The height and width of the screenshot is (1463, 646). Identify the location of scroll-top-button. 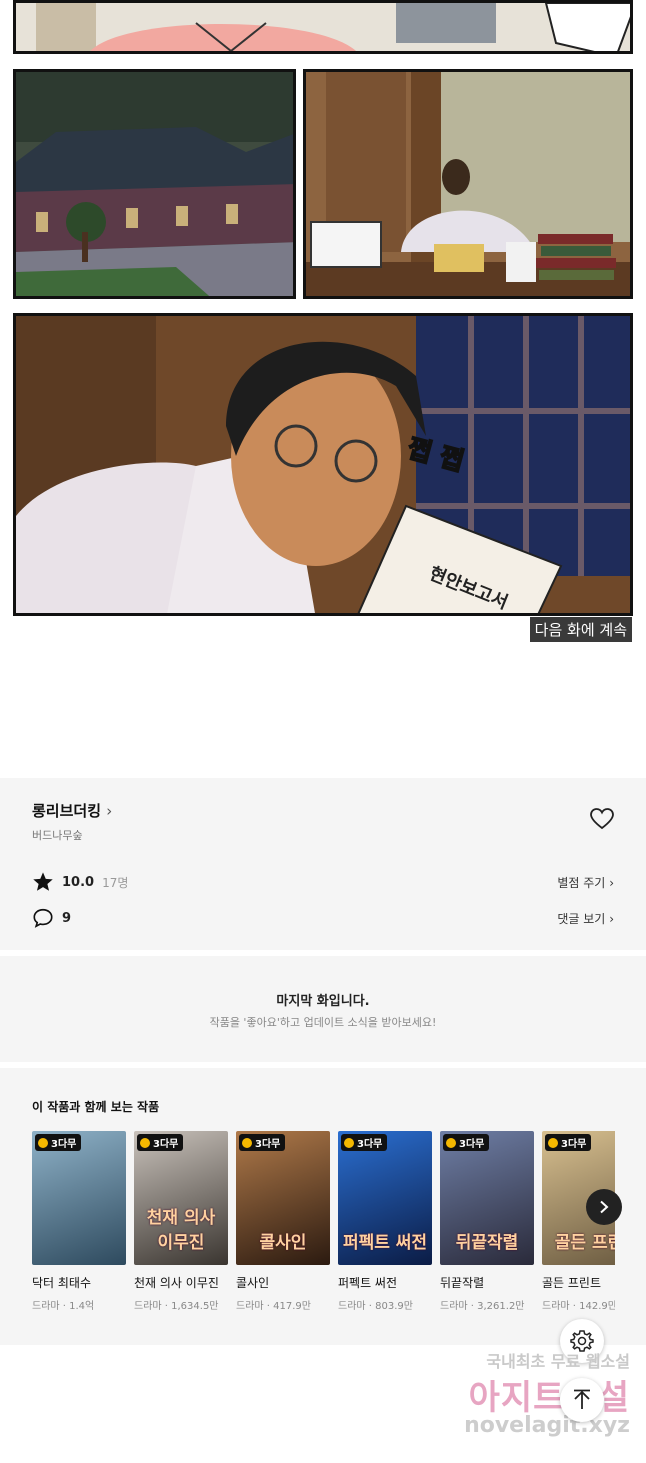
(582, 1400).